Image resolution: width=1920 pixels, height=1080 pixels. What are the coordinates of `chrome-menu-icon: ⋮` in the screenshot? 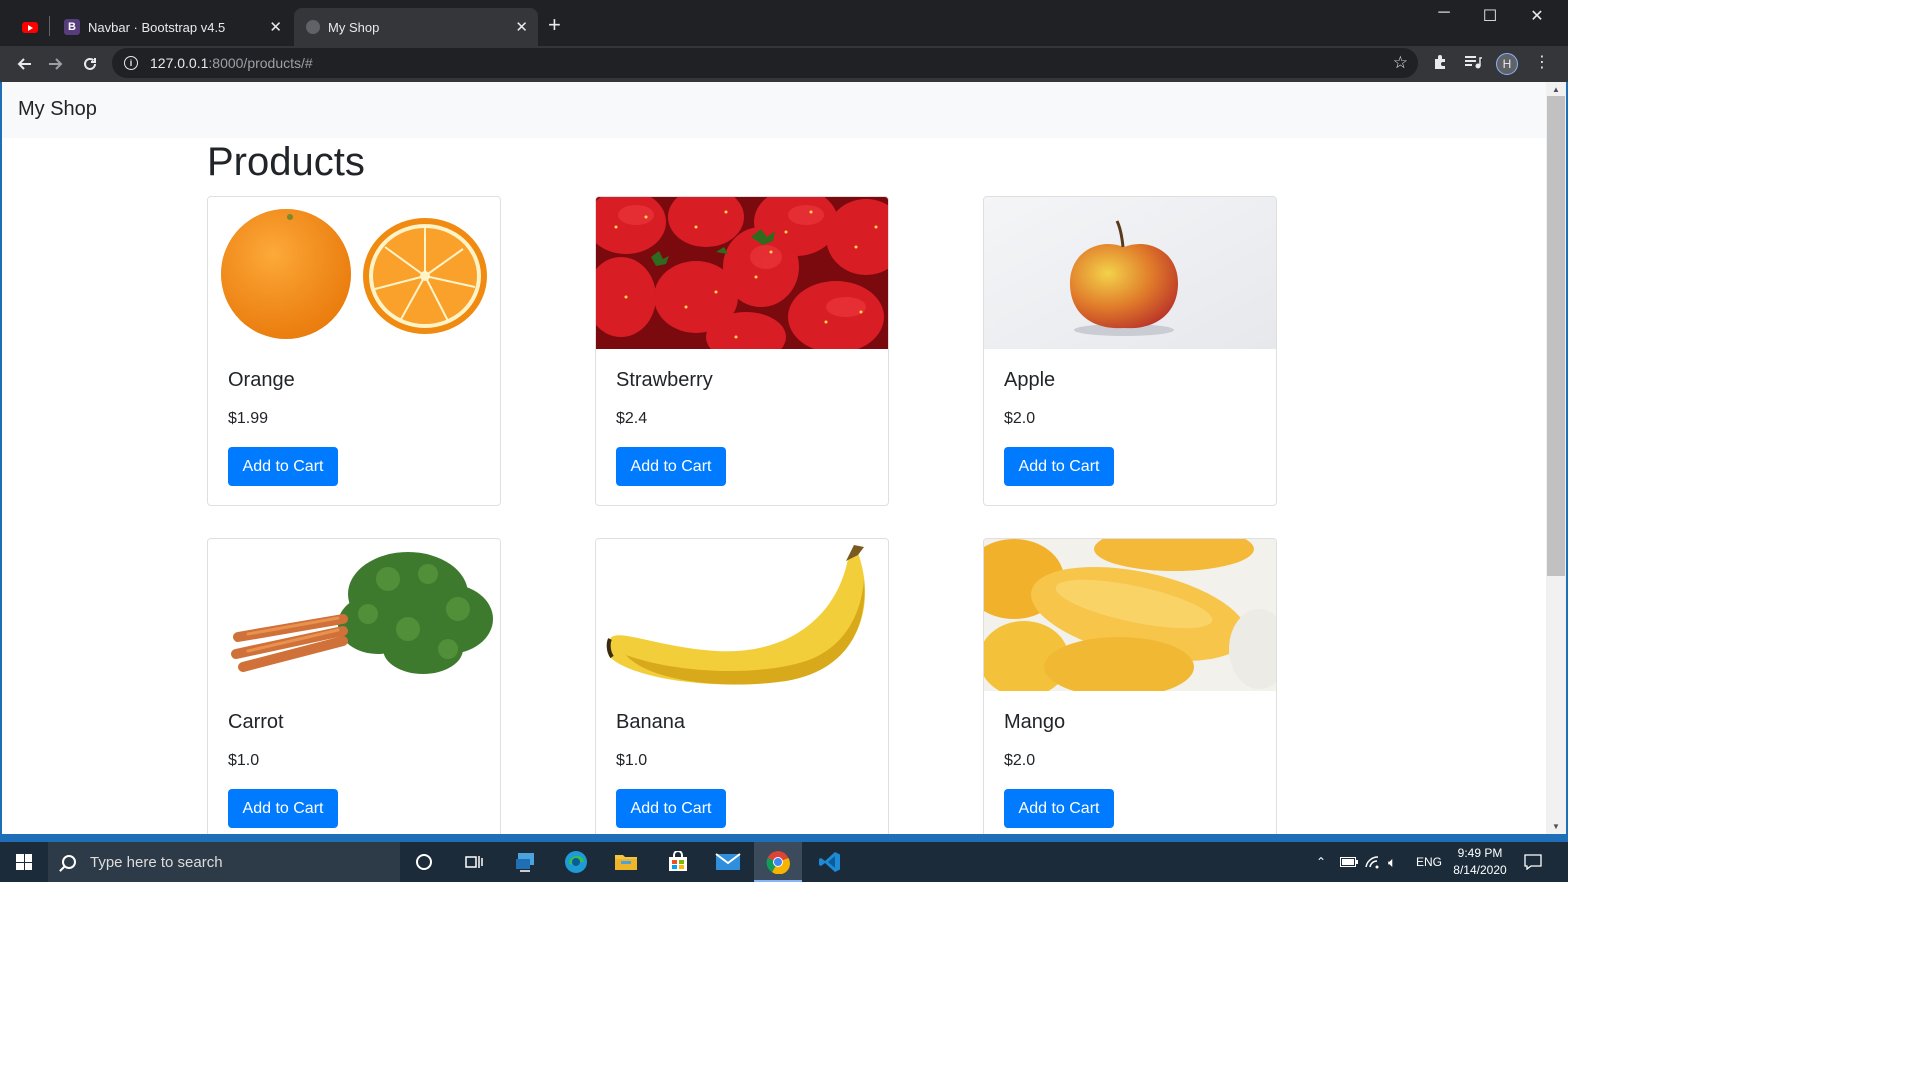 It's located at (1542, 62).